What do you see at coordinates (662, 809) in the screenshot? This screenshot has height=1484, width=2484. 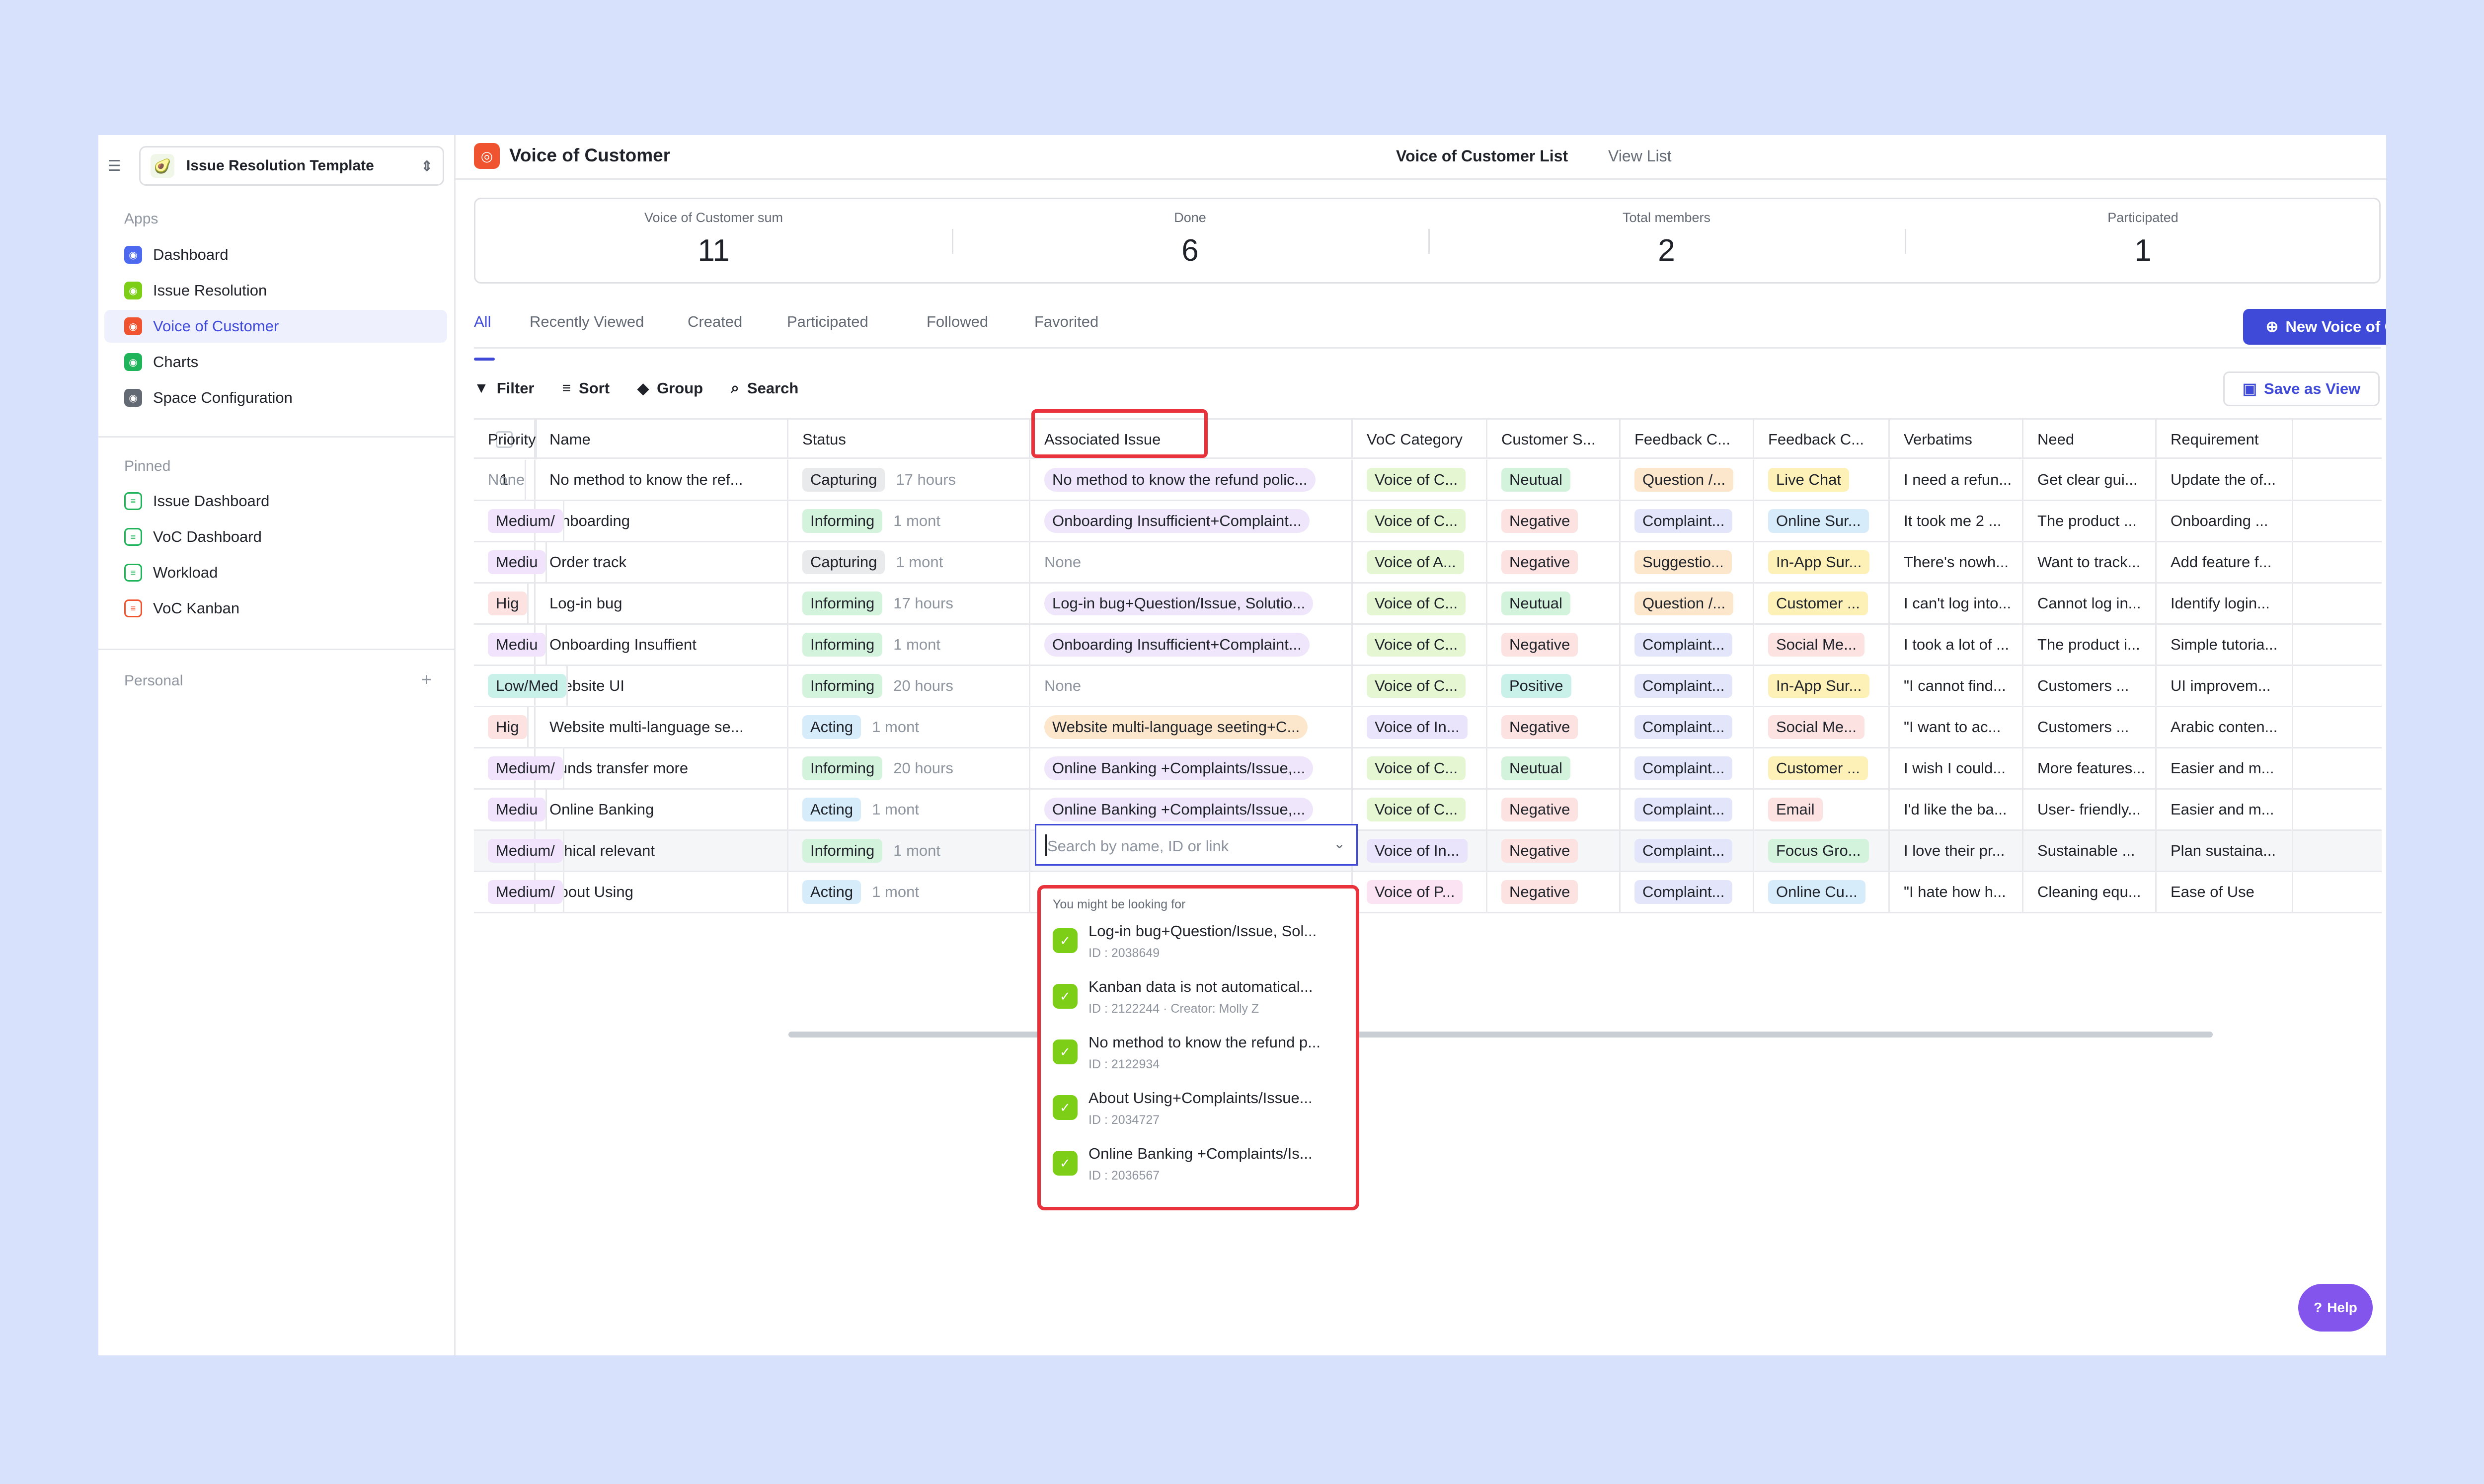 I see `table-cell: Online Banking` at bounding box center [662, 809].